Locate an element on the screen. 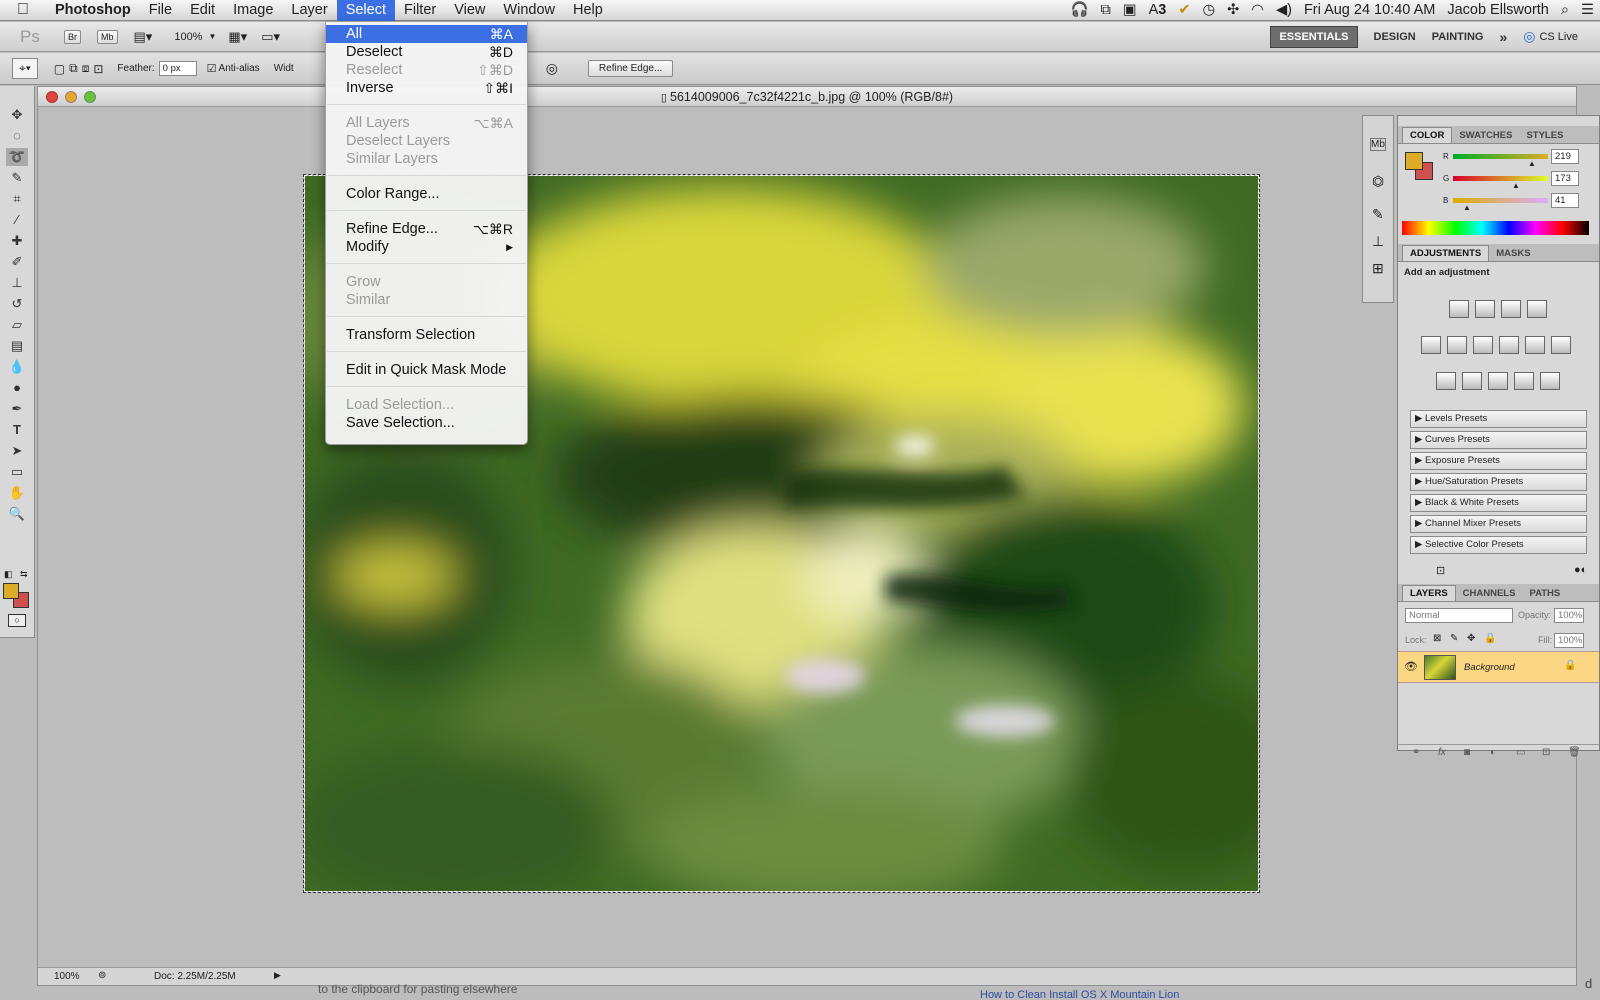 The height and width of the screenshot is (1000, 1600). menu-window: Window is located at coordinates (529, 10).